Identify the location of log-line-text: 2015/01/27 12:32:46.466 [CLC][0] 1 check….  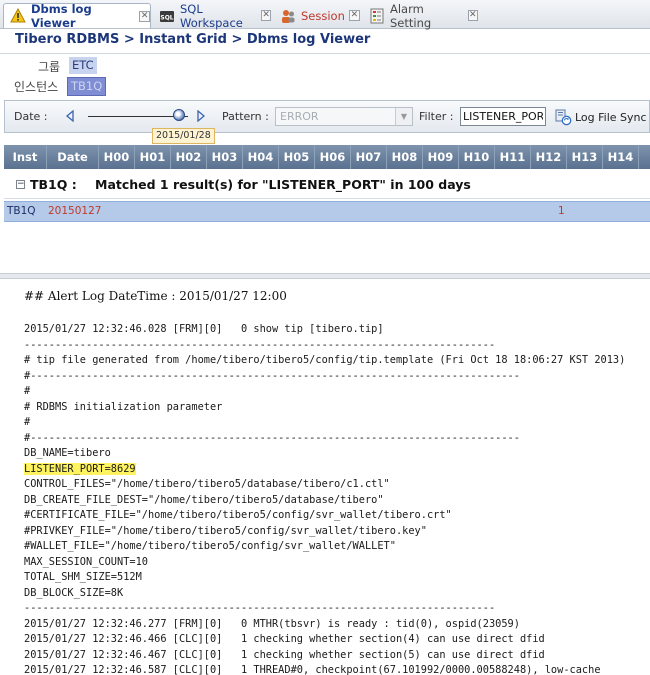
(284, 639).